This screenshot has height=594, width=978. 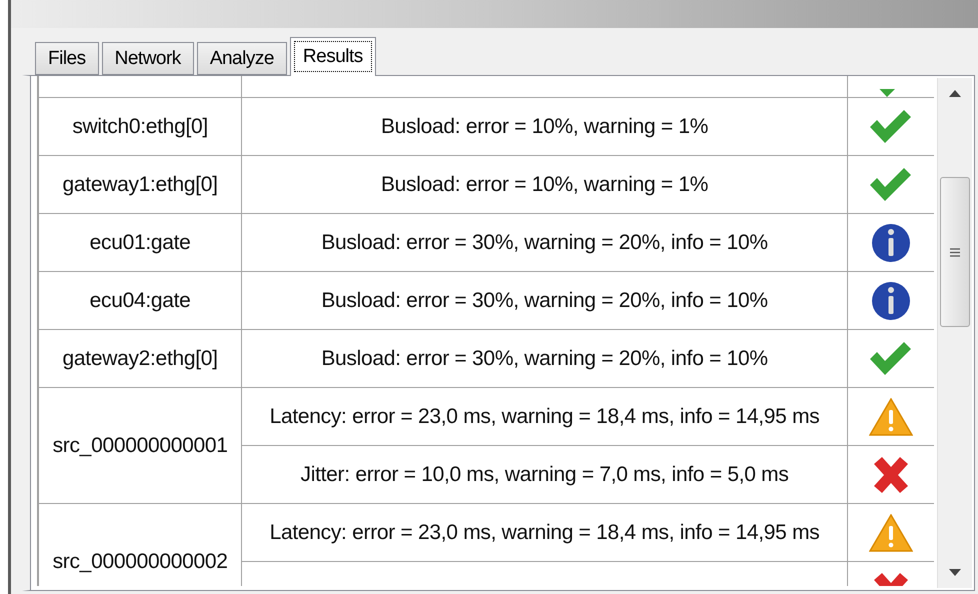 What do you see at coordinates (67, 58) in the screenshot?
I see `tab: Files` at bounding box center [67, 58].